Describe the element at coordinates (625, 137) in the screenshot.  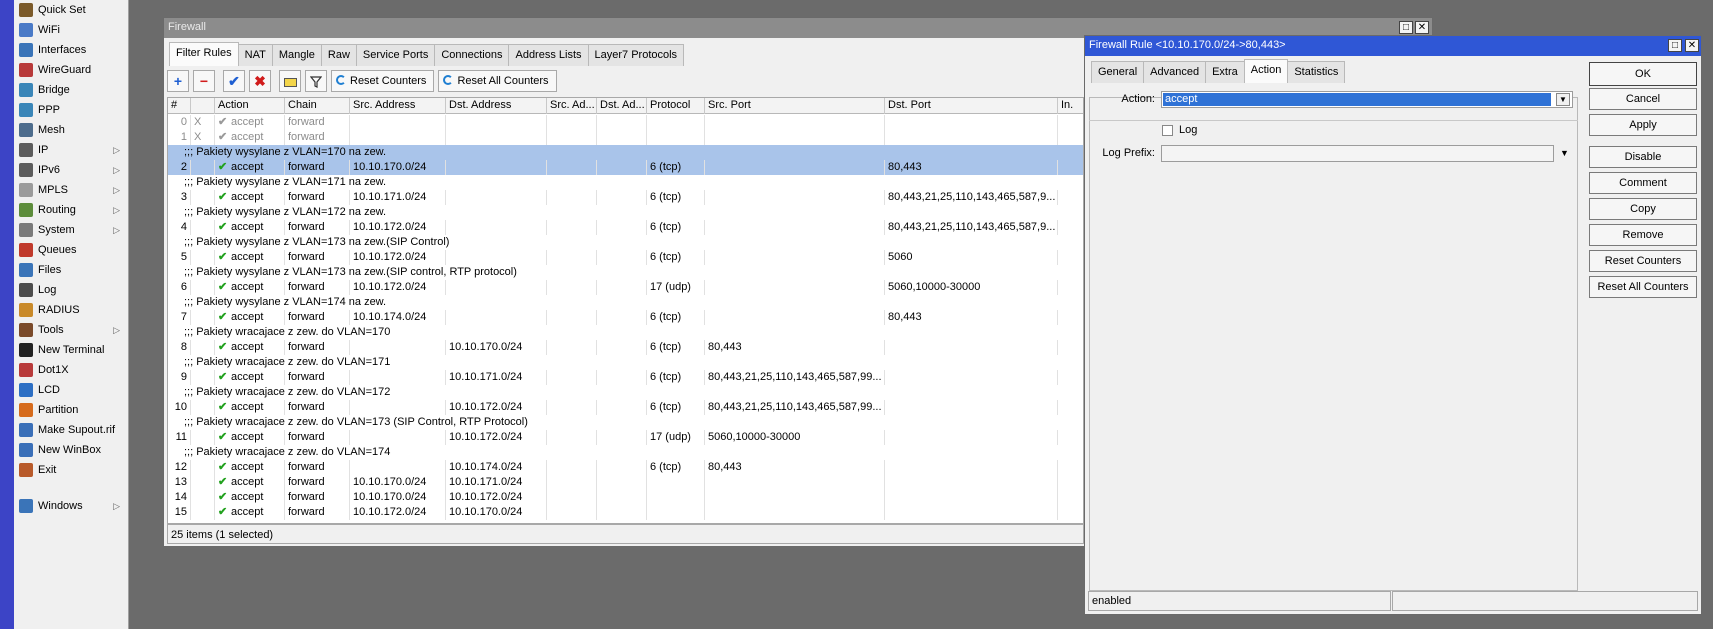
I see `table-row: 1 X ✔ accept forward` at that location.